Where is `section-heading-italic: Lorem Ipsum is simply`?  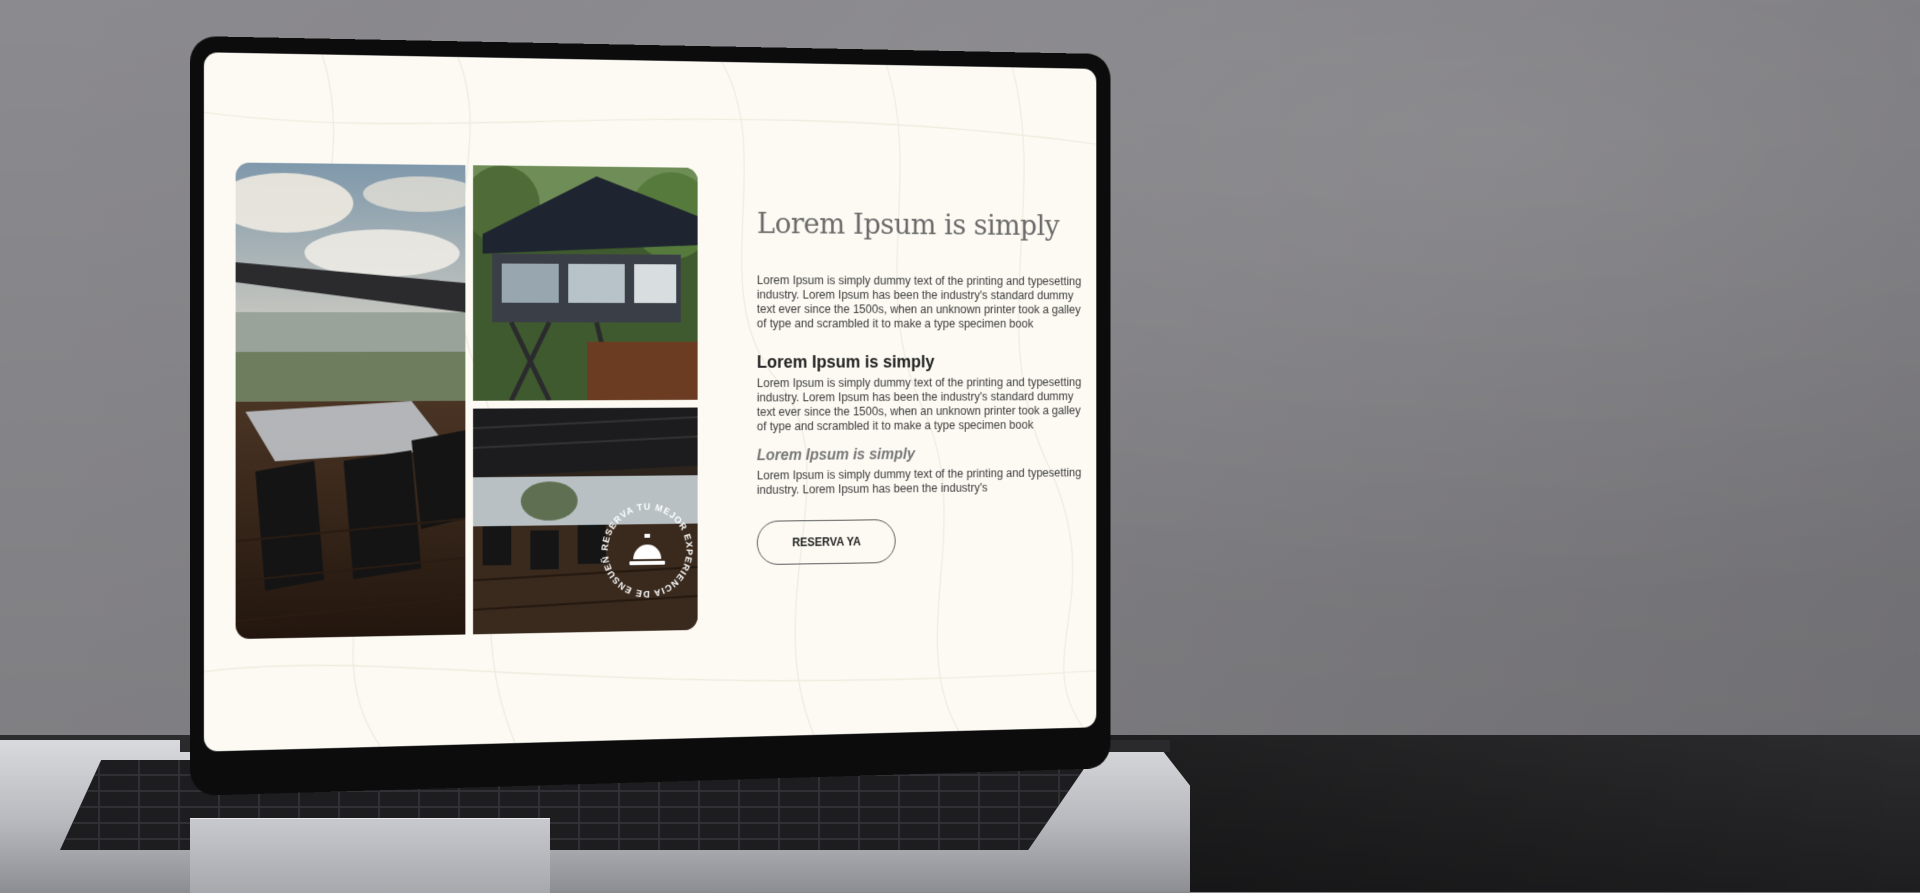
section-heading-italic: Lorem Ipsum is simply is located at coordinates (919, 455).